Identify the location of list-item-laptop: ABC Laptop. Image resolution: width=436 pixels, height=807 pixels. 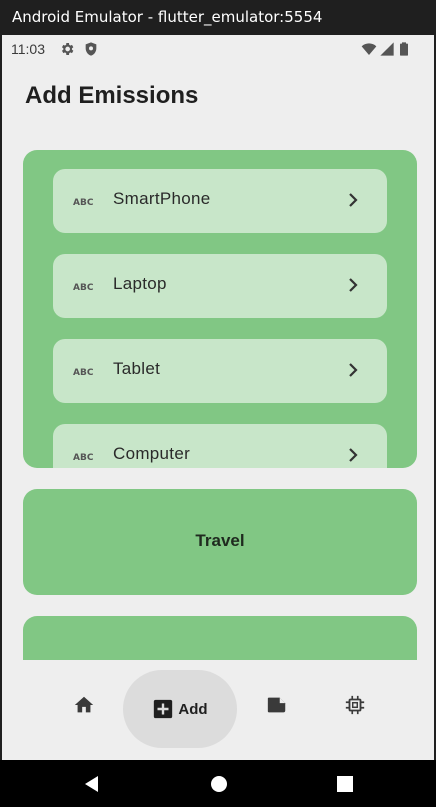
(220, 286).